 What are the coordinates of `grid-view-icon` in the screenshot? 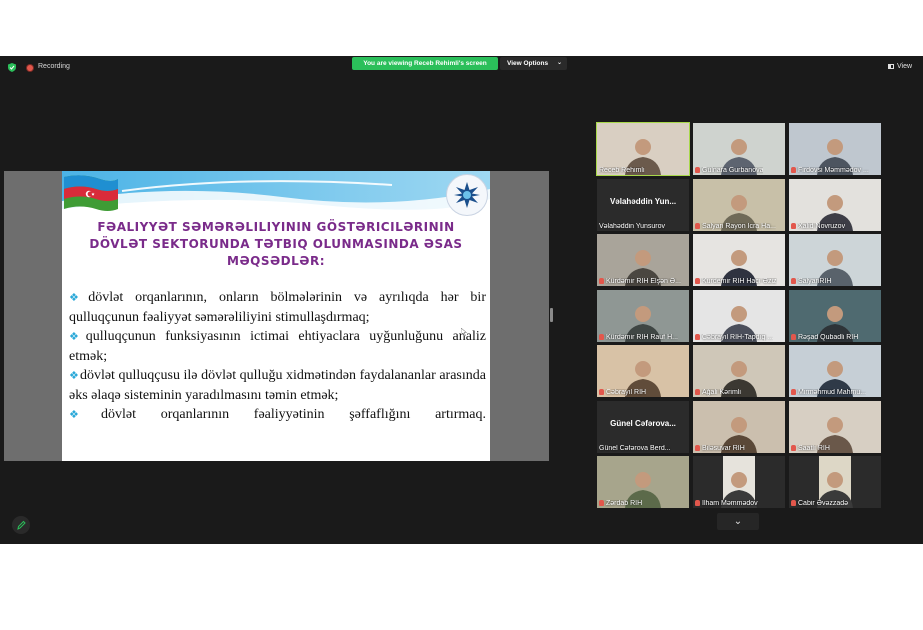 It's located at (891, 66).